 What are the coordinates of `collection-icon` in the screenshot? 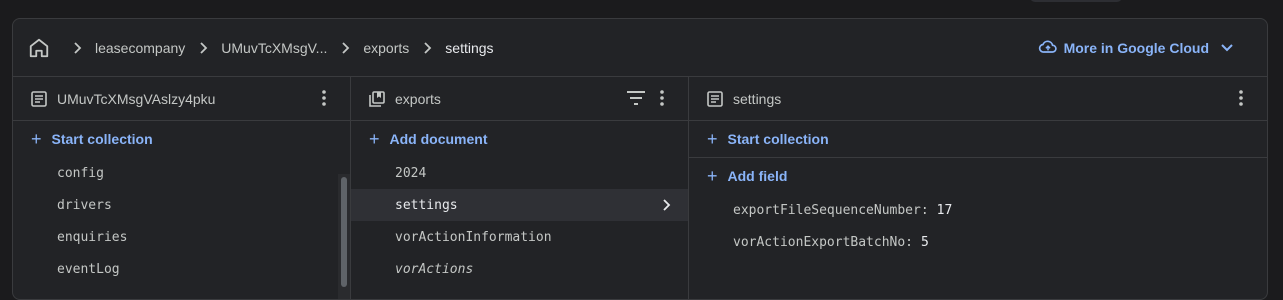 It's located at (377, 99).